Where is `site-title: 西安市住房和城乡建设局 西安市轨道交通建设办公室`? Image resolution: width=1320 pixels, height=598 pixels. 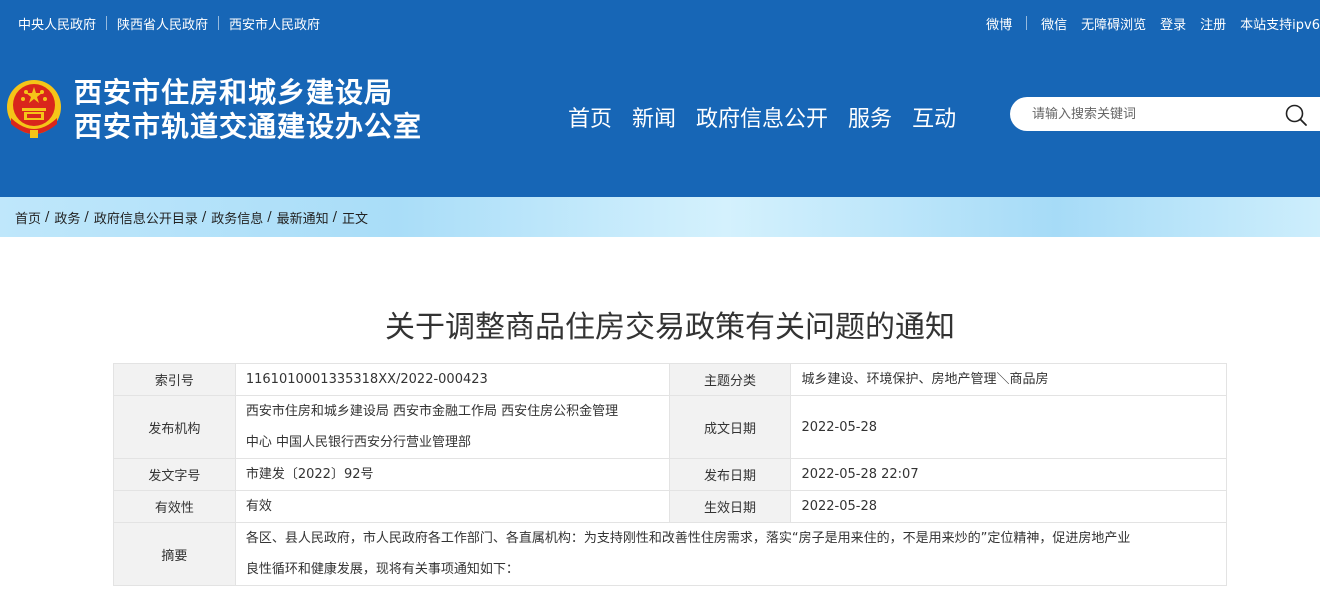
site-title: 西安市住房和城乡建设局 西安市轨道交通建设办公室 is located at coordinates (248, 110).